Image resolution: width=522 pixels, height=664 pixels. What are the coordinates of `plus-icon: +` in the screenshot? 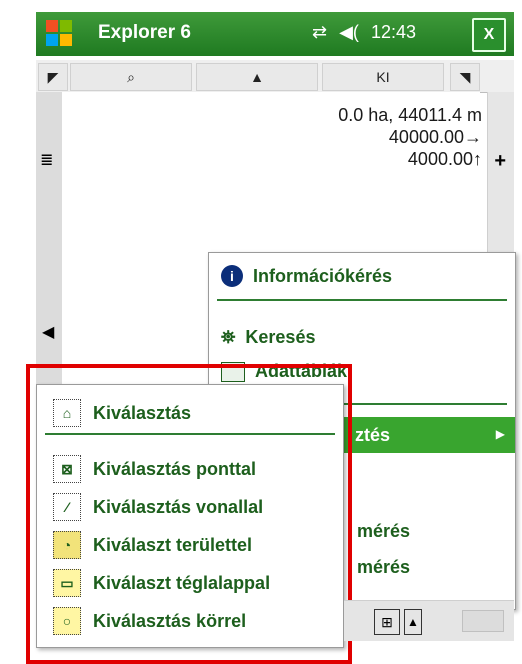 It's located at (500, 161).